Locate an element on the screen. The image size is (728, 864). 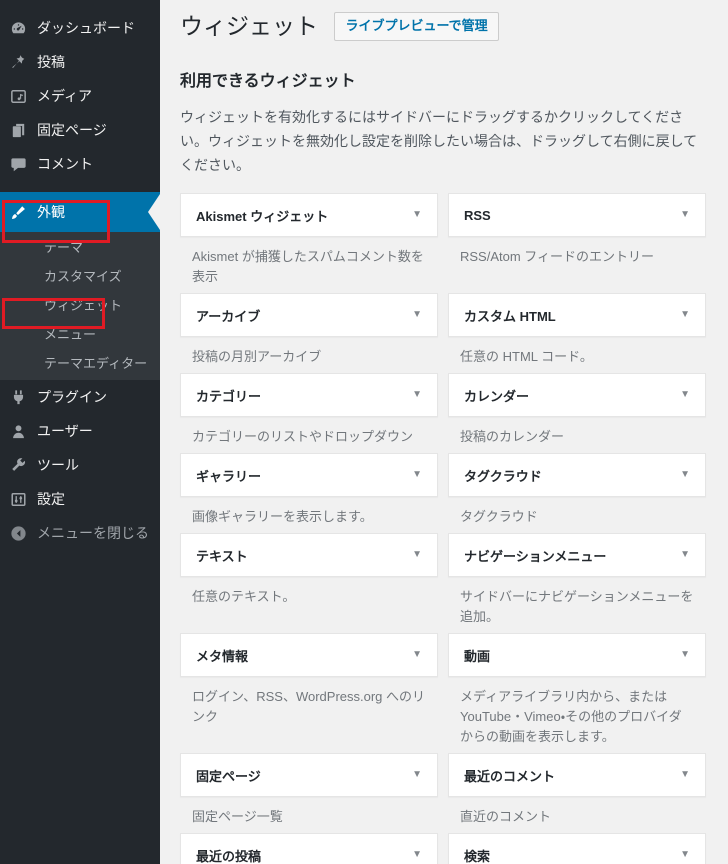
widget: テキスト ▼ 任意のテキスト。 is located at coordinates (309, 573).